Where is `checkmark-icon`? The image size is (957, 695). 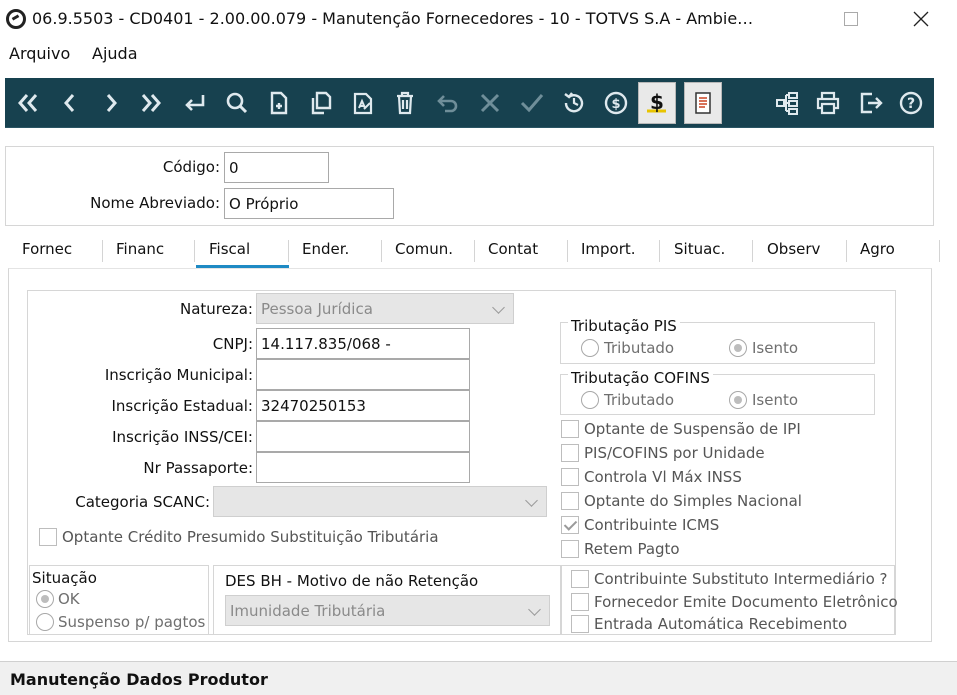 checkmark-icon is located at coordinates (532, 103).